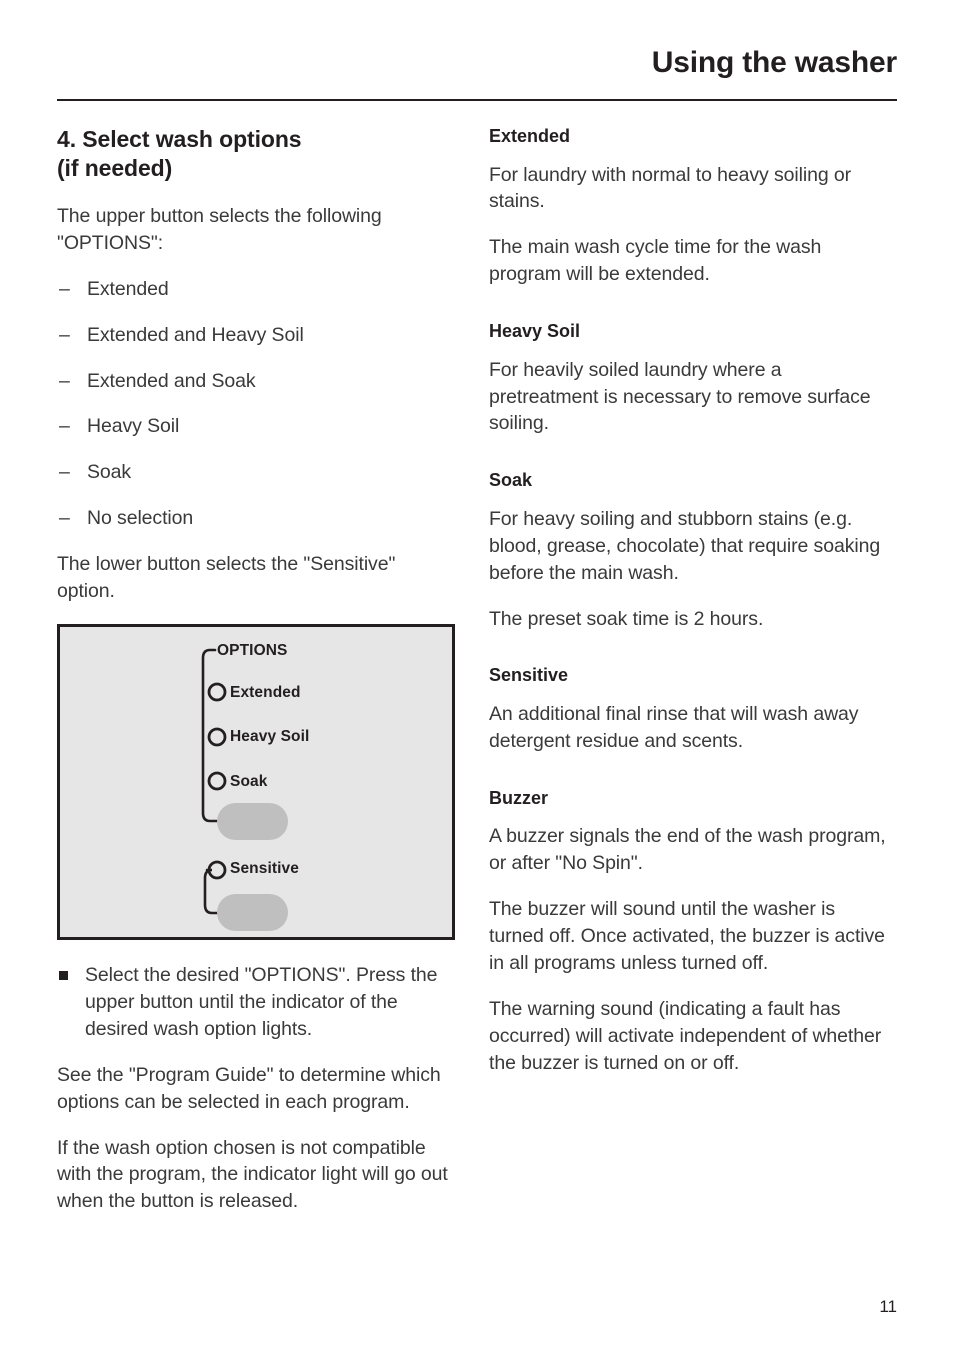 This screenshot has width=954, height=1352. What do you see at coordinates (179, 153) in the screenshot?
I see `section-title: 4. Select wash options (if needed)` at bounding box center [179, 153].